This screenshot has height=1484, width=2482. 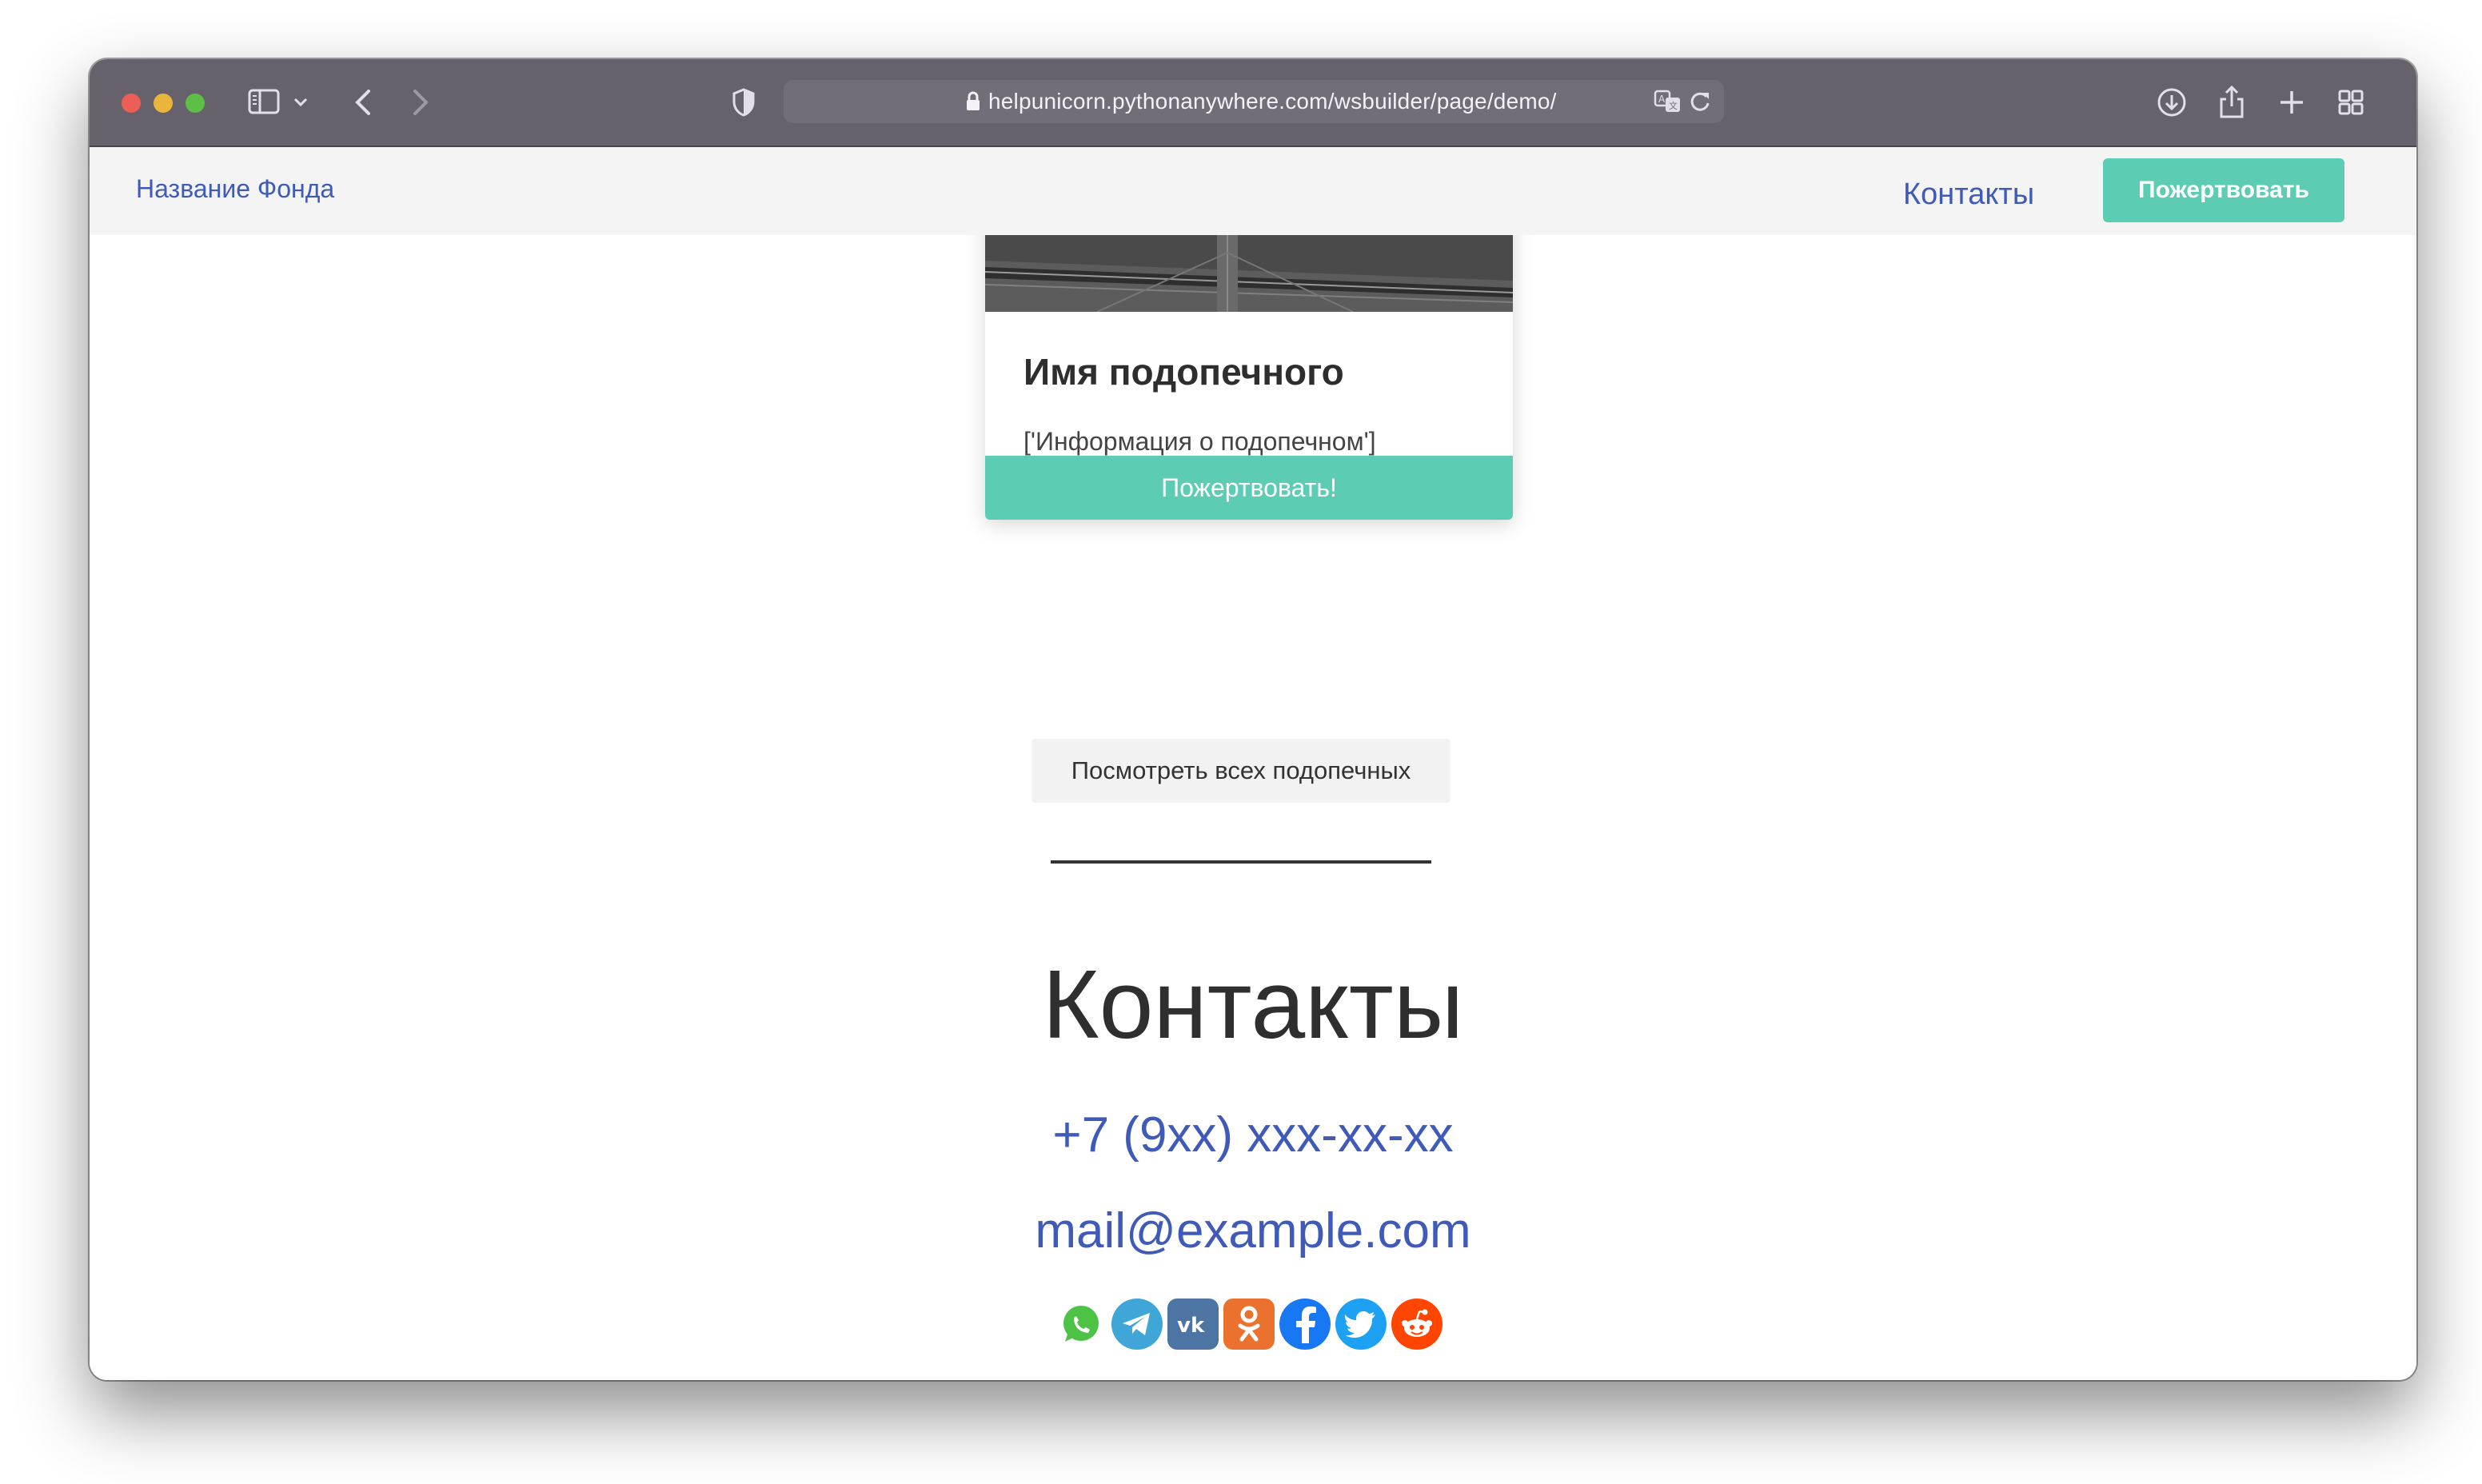 I want to click on chevron-left-icon, so click(x=363, y=102).